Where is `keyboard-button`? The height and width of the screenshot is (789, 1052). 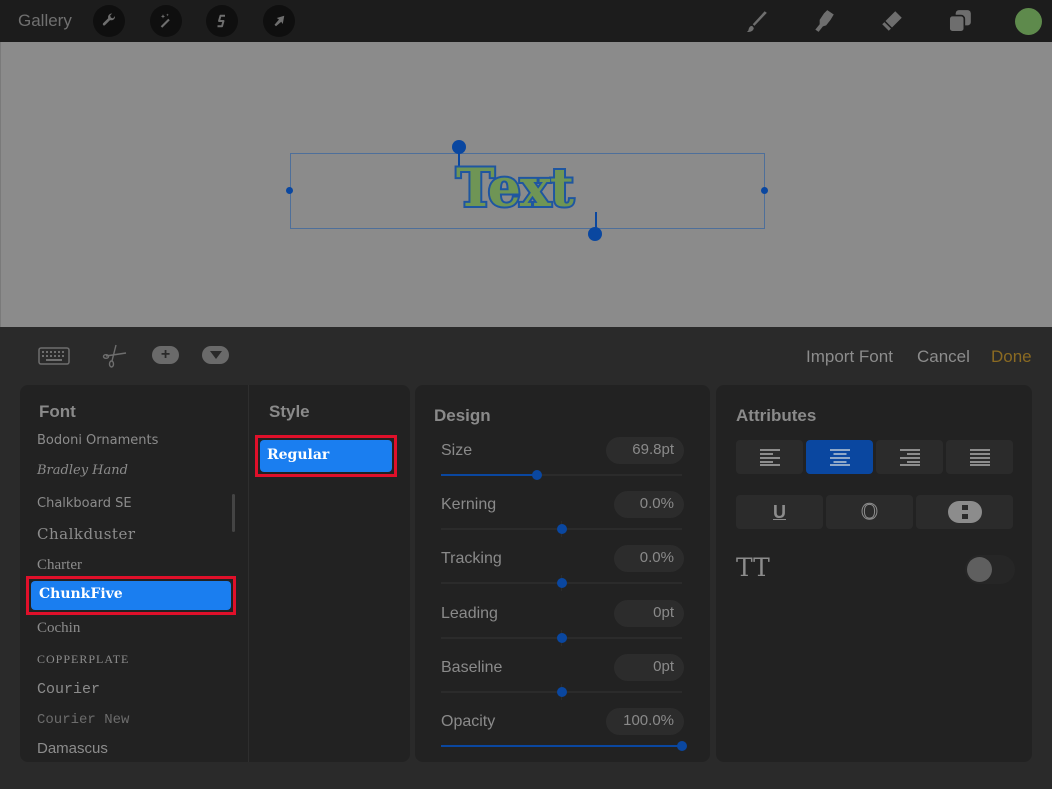
keyboard-button is located at coordinates (54, 356).